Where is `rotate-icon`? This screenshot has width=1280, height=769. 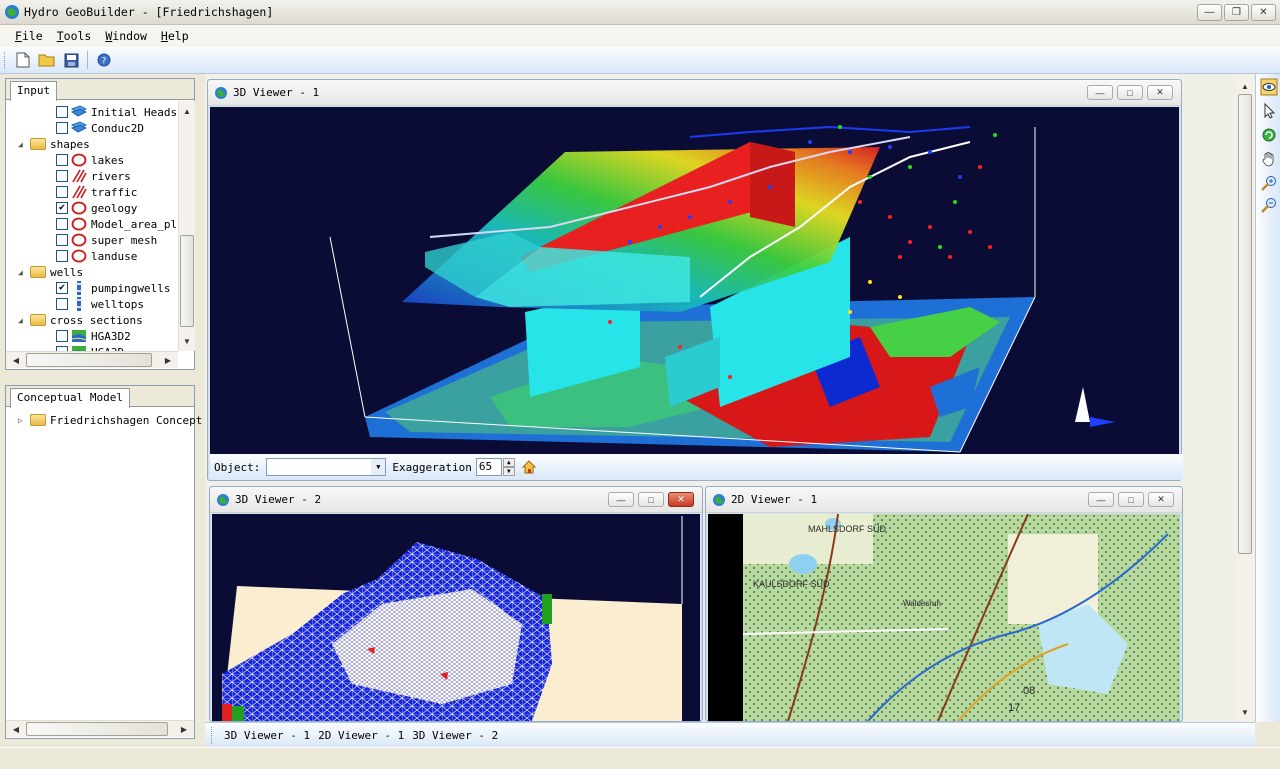
rotate-icon is located at coordinates (1269, 135).